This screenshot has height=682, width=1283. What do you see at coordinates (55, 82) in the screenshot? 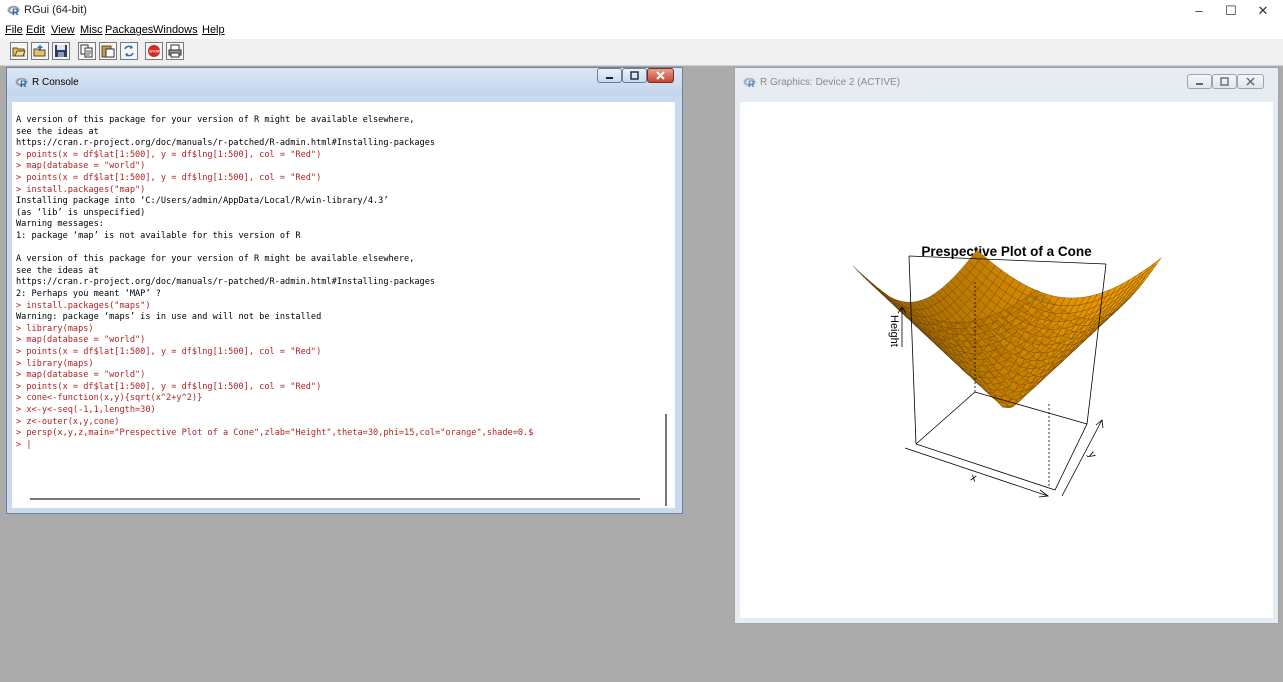
I see `r-console-title: R Console` at bounding box center [55, 82].